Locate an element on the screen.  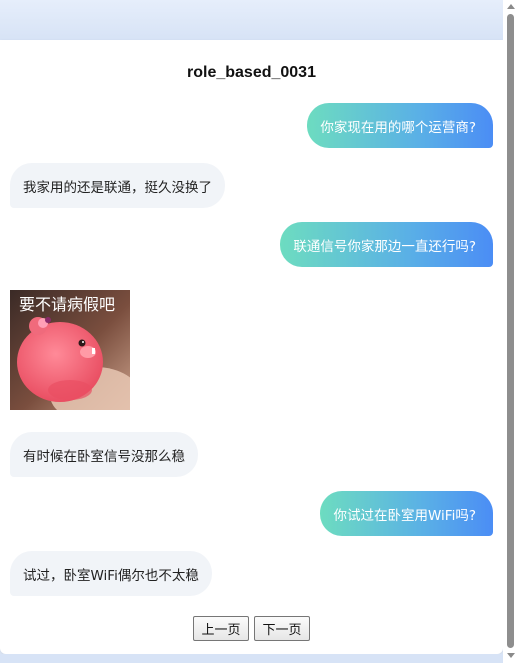
message-text: 试过，卧室WiFi偶尔也不太稳 is located at coordinates (111, 575).